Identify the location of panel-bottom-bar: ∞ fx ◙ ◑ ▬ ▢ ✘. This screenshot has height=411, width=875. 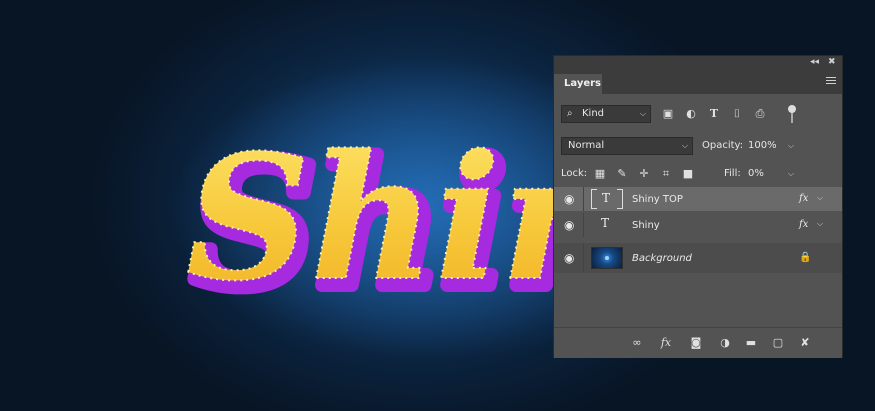
(698, 342).